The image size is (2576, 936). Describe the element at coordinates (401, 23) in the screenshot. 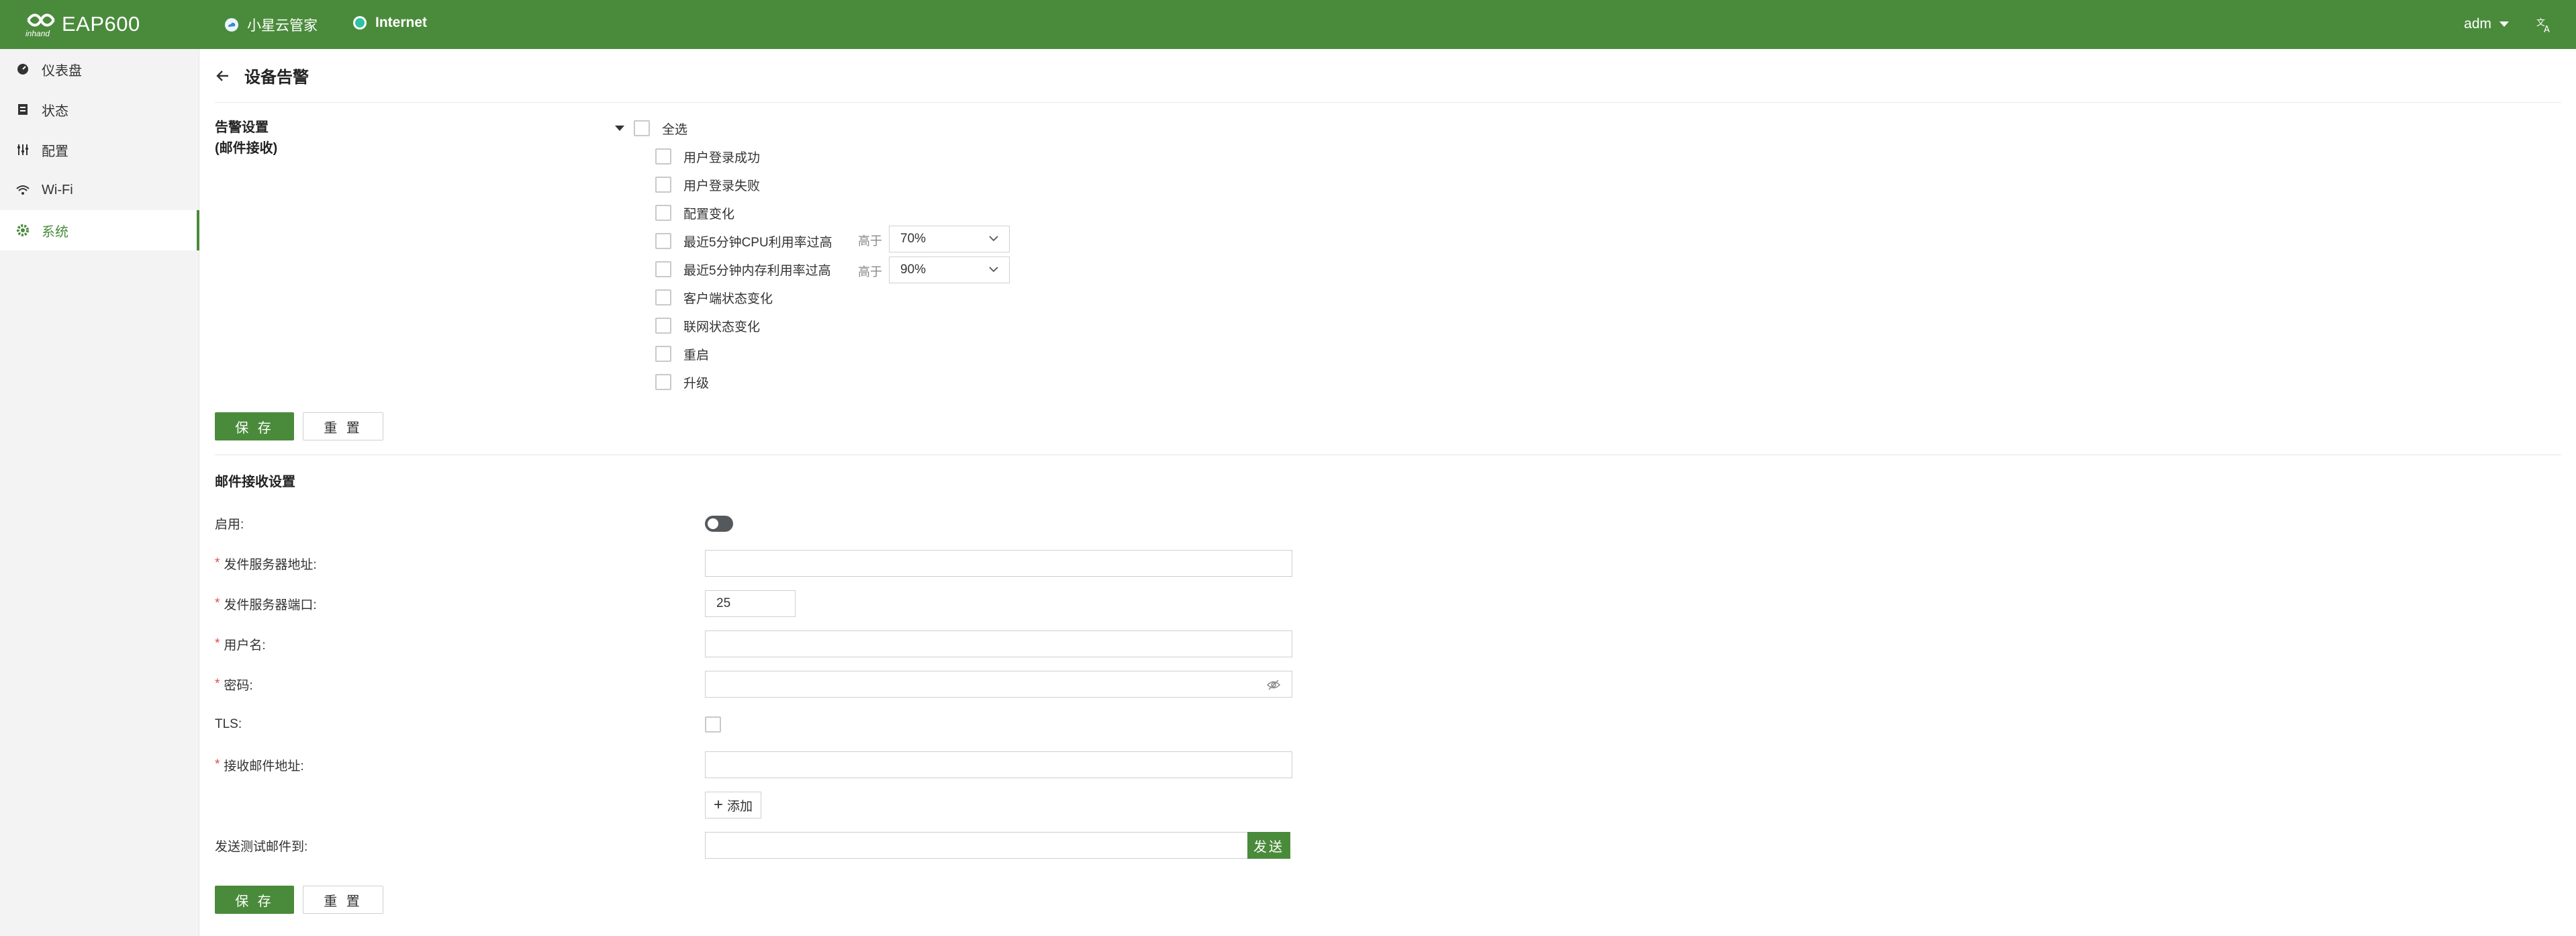

I see `internet-label: Internet` at that location.